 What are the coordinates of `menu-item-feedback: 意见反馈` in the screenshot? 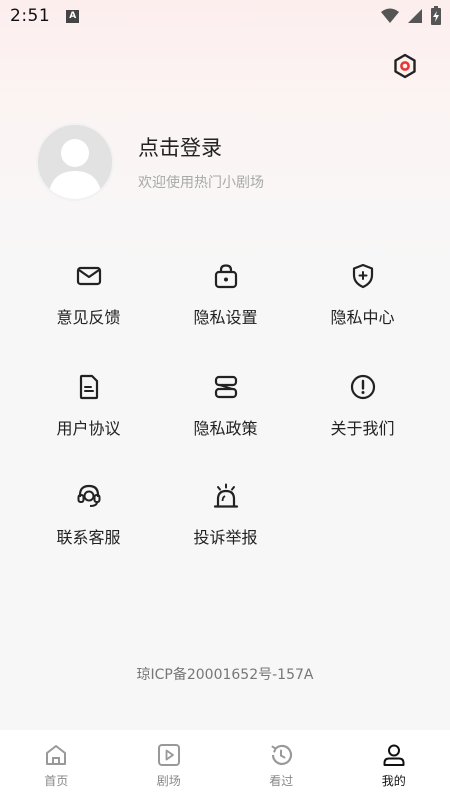 It's located at (88, 302).